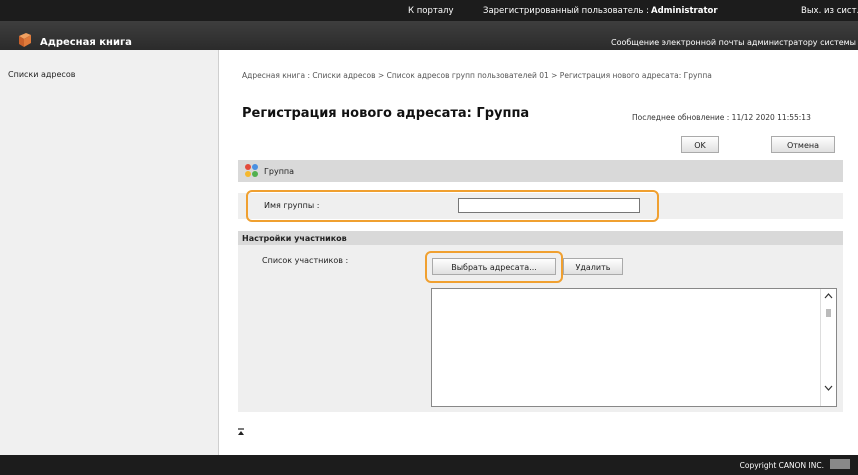  Describe the element at coordinates (305, 260) in the screenshot. I see `member-list-label: Список участников :` at that location.